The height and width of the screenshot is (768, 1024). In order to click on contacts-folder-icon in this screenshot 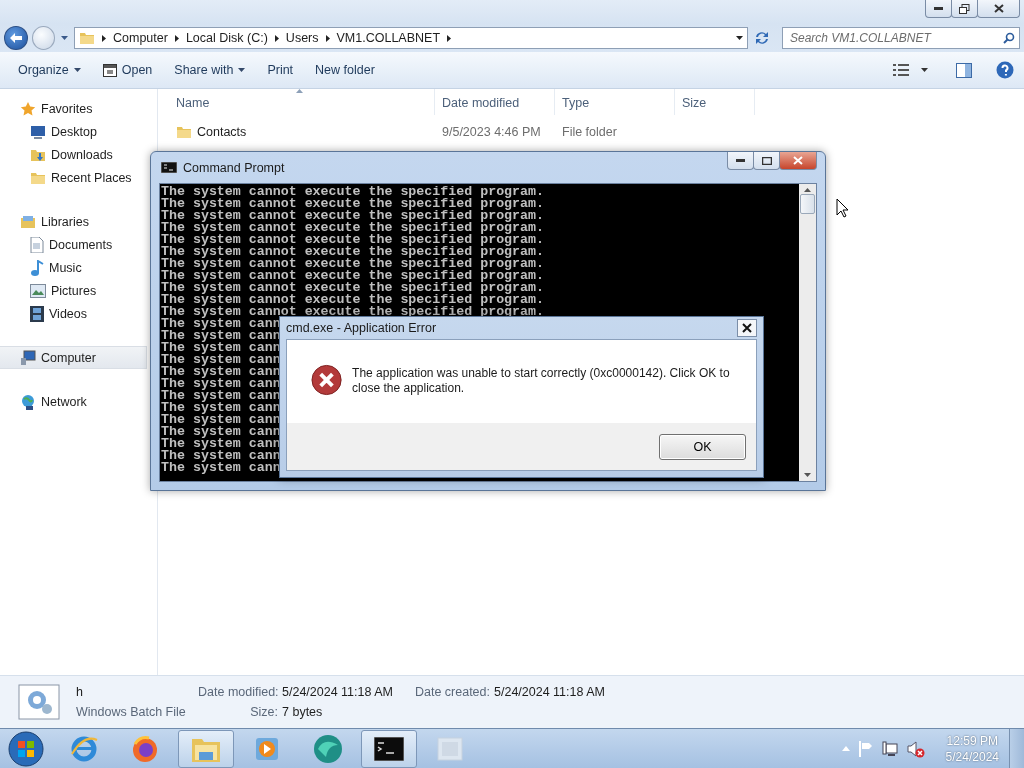, I will do `click(184, 132)`.